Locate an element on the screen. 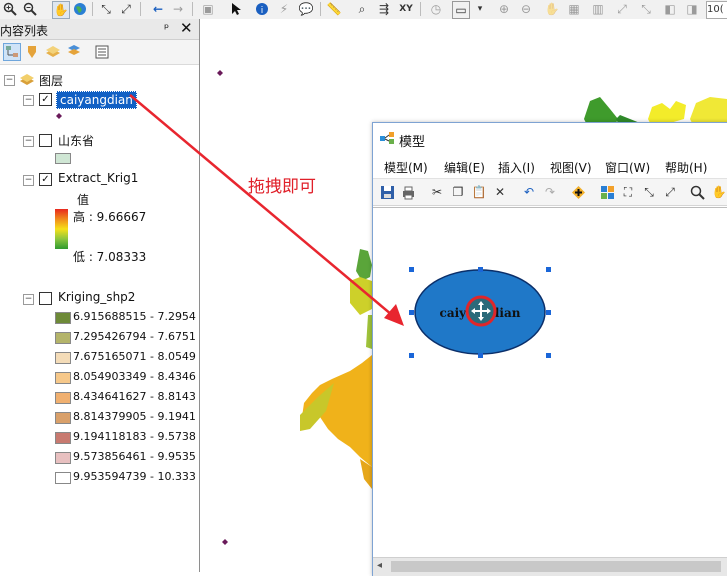 The image size is (727, 576). drag-instruction-annotation: 拖拽即可 is located at coordinates (282, 187).